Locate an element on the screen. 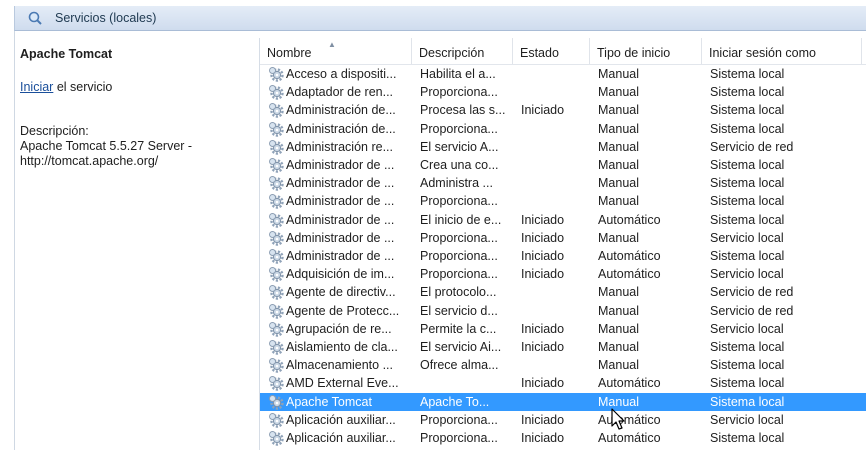  column-header-startup-type-label: Tipo de inicio is located at coordinates (634, 53).